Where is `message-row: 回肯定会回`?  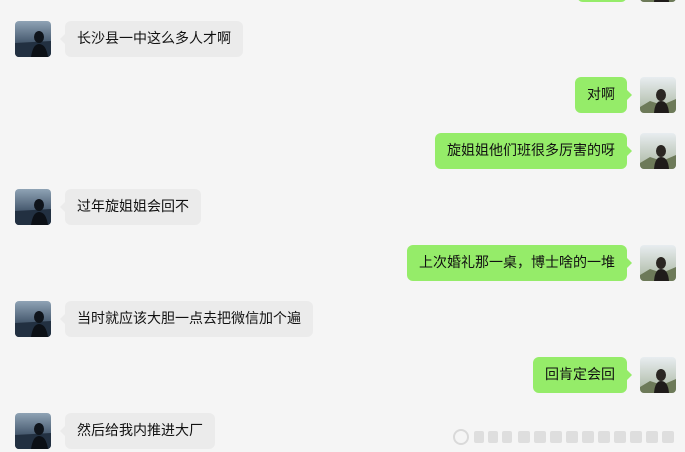 message-row: 回肯定会回 is located at coordinates (342, 375).